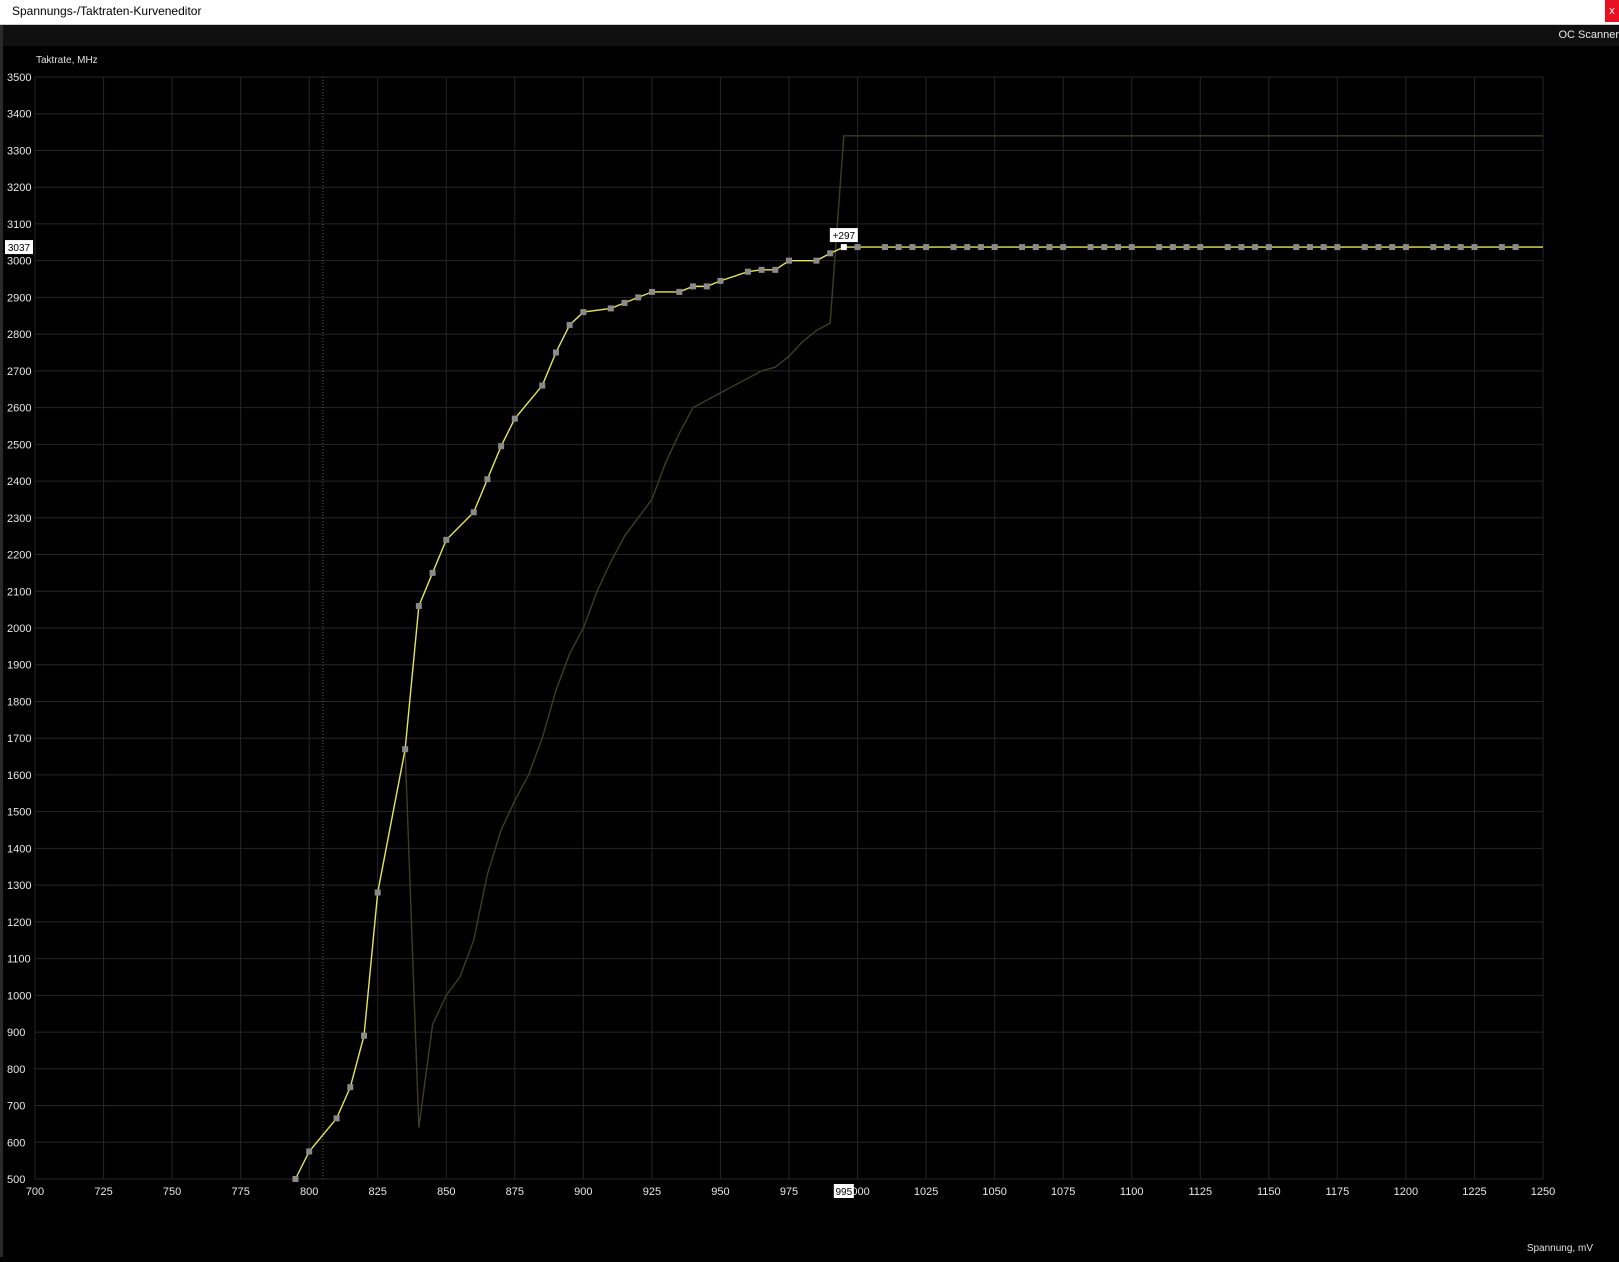 Image resolution: width=1619 pixels, height=1262 pixels. Describe the element at coordinates (19, 151) in the screenshot. I see `y-tick-label: 3300` at that location.